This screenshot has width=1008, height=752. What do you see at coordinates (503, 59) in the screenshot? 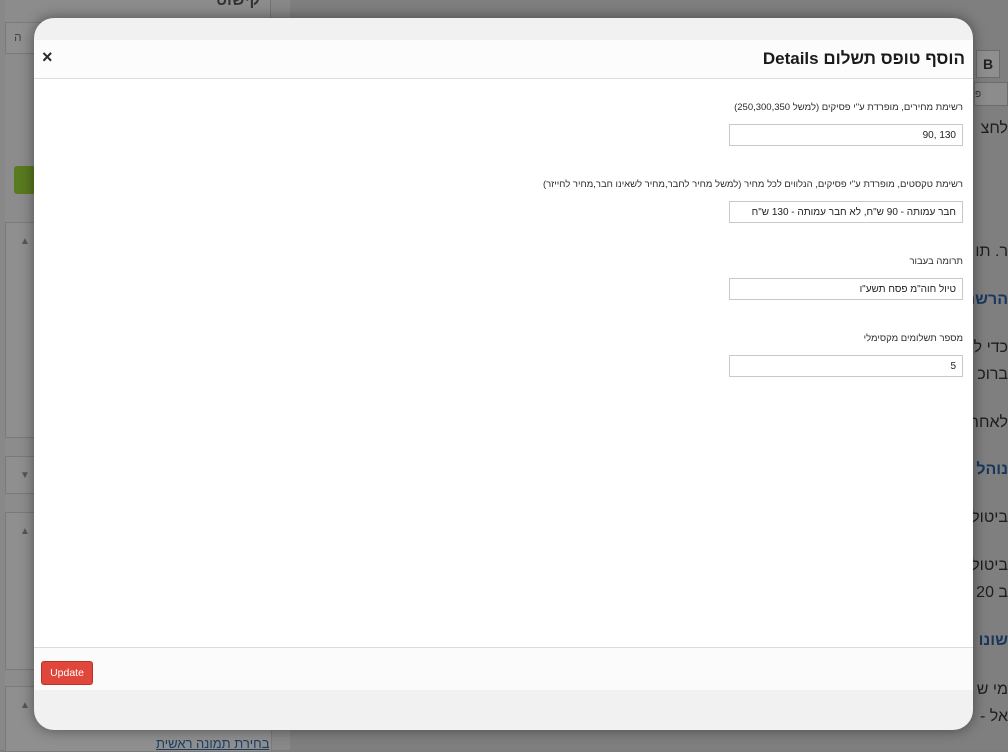
I see `dialog-header: × הוסף טופס תשלום Details` at bounding box center [503, 59].